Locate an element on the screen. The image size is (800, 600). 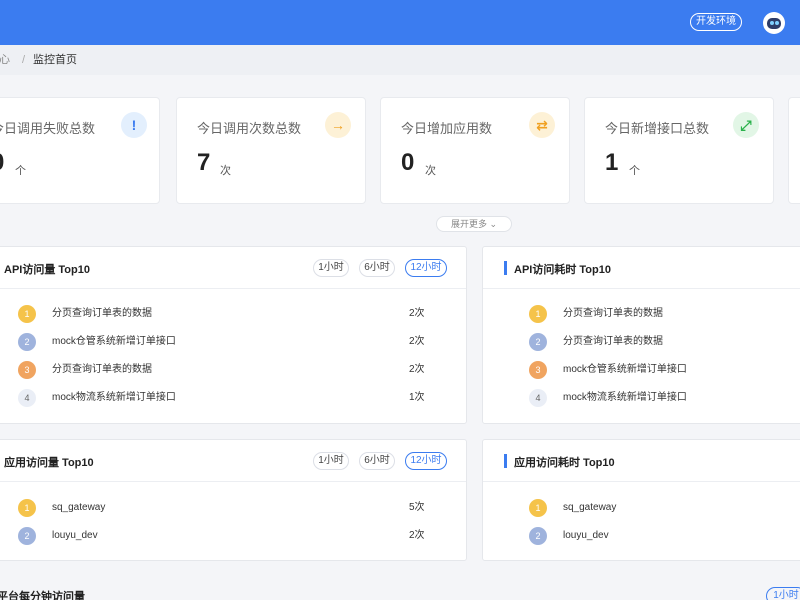
expand-more-label: 展开更多 is located at coordinates (468, 224).